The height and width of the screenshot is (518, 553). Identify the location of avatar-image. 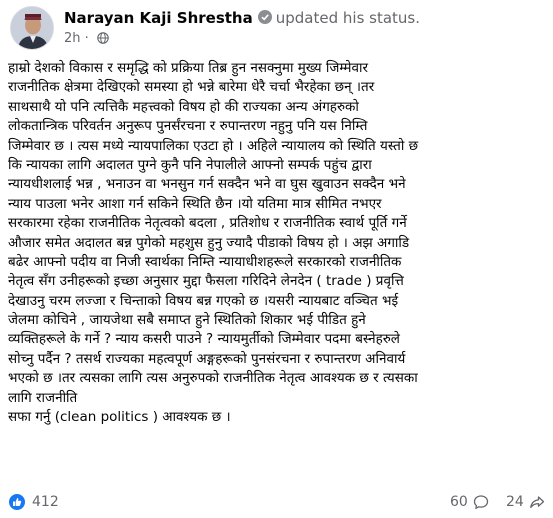
(32, 28).